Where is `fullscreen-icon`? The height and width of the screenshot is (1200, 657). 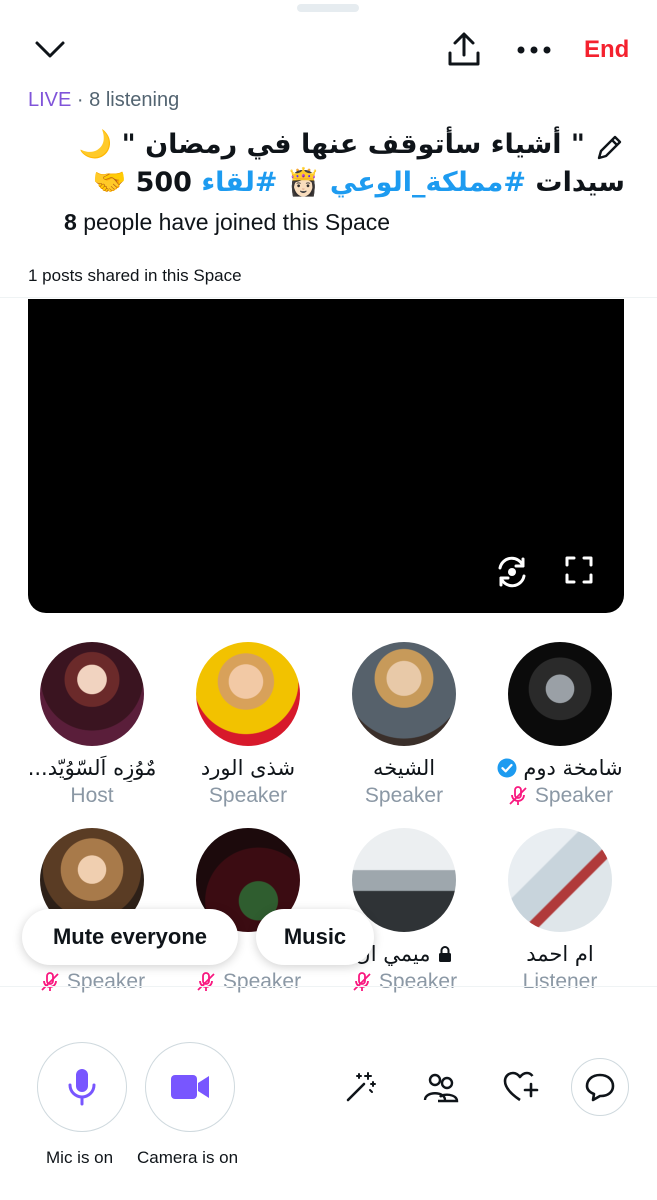 fullscreen-icon is located at coordinates (582, 572).